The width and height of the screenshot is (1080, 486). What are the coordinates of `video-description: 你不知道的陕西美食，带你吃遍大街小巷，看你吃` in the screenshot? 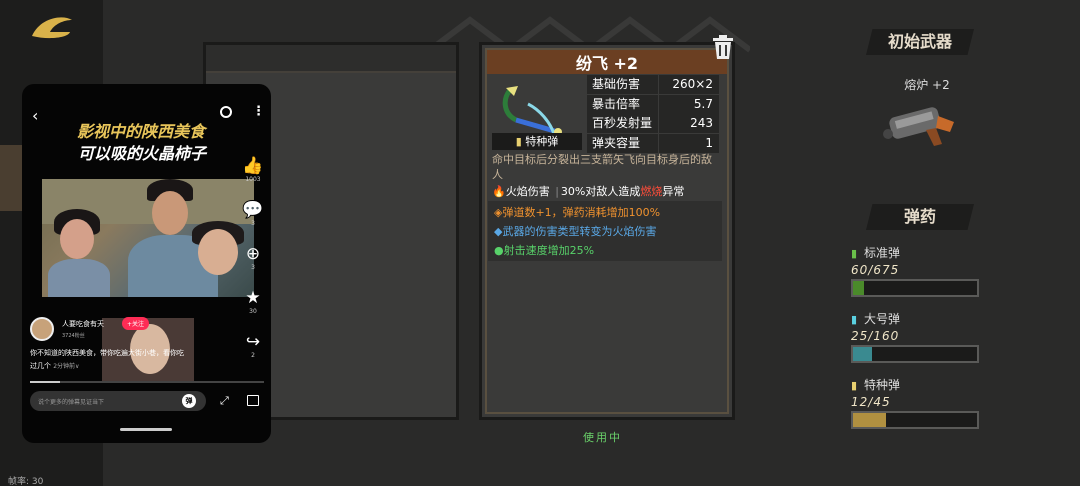 It's located at (107, 353).